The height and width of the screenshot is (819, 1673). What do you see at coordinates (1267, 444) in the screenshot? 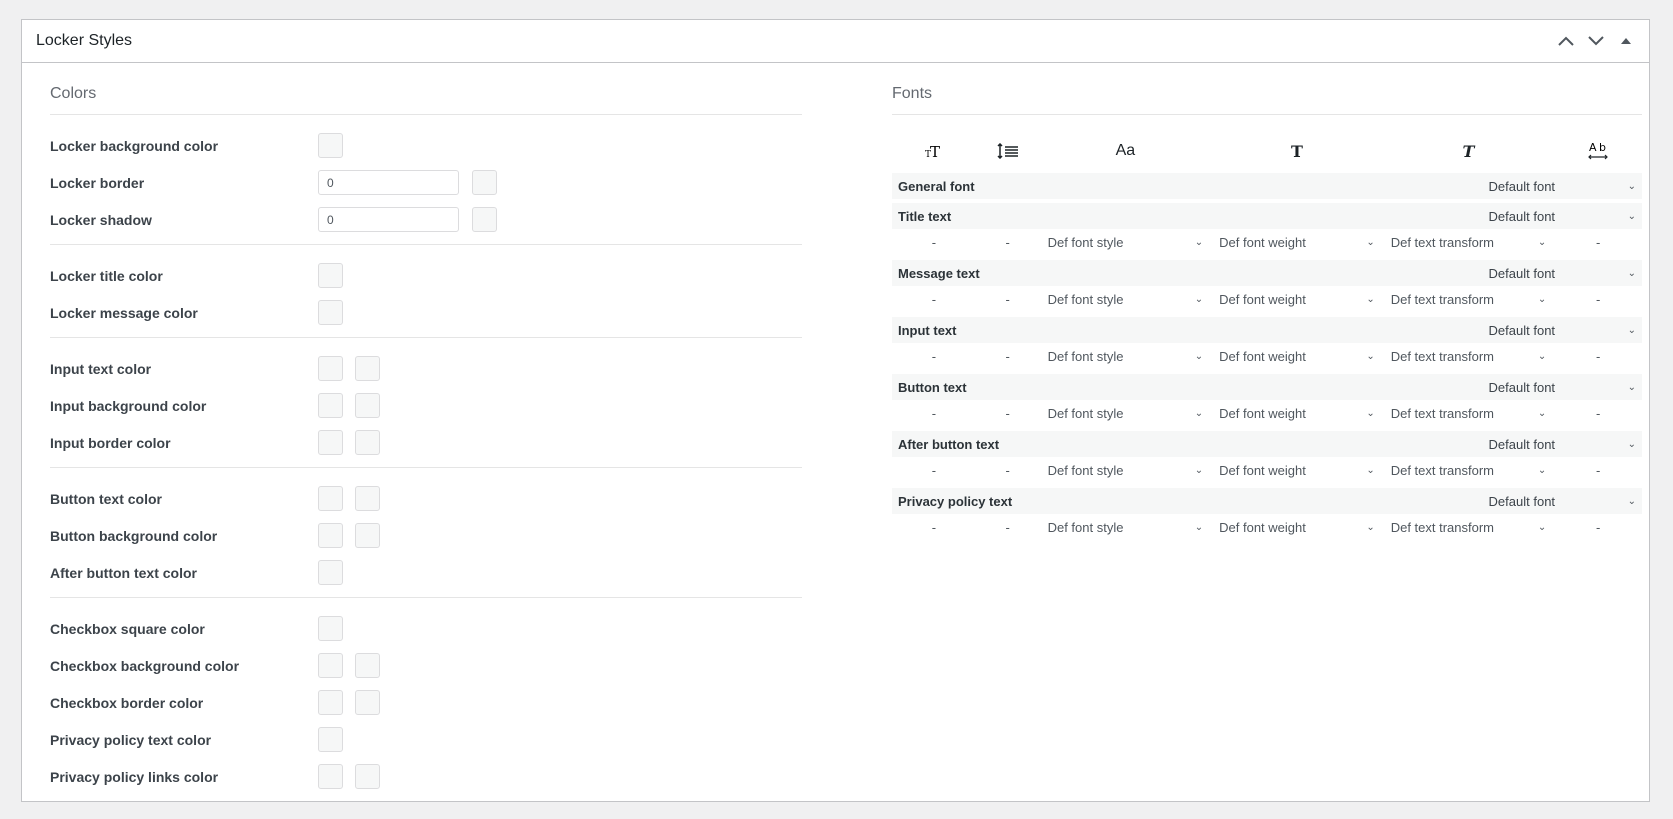
I see `font-row-after-button: After button text Default font ⌄` at bounding box center [1267, 444].